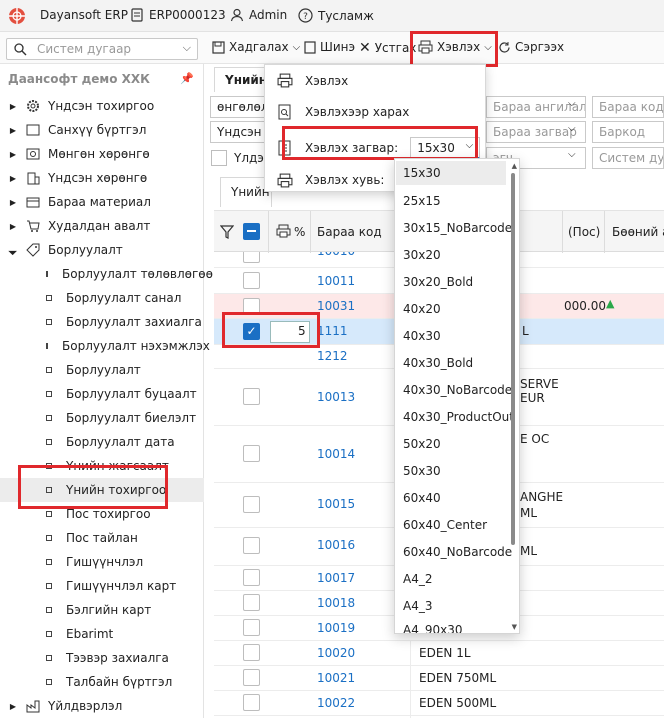  Describe the element at coordinates (240, 132) in the screenshot. I see `filter-main: Үндсэн ү` at that location.